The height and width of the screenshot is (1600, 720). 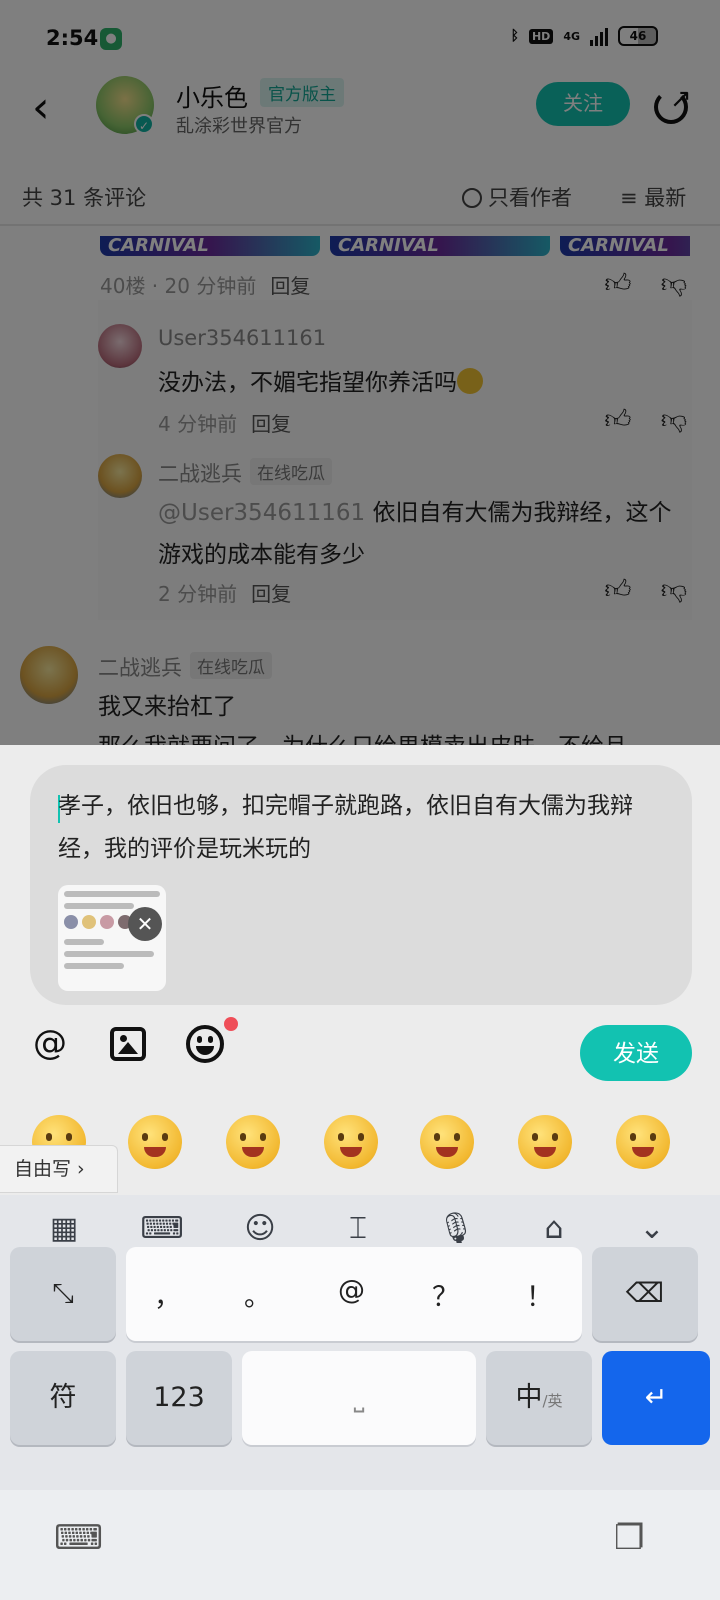 I want to click on freewrite-label: 自由写, so click(x=43, y=1169).